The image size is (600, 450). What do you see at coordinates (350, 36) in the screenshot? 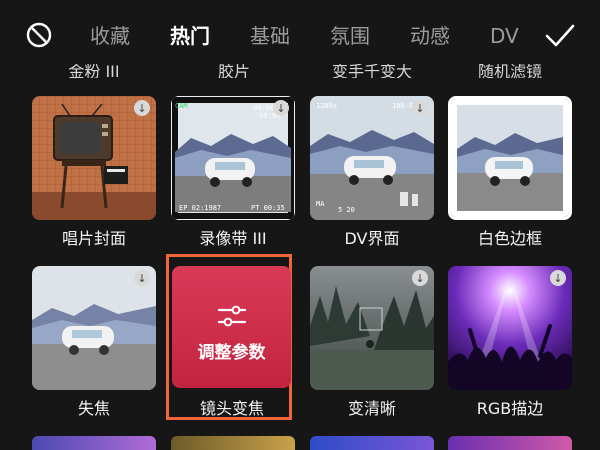
I see `tab-atmosphere: 氛围` at bounding box center [350, 36].